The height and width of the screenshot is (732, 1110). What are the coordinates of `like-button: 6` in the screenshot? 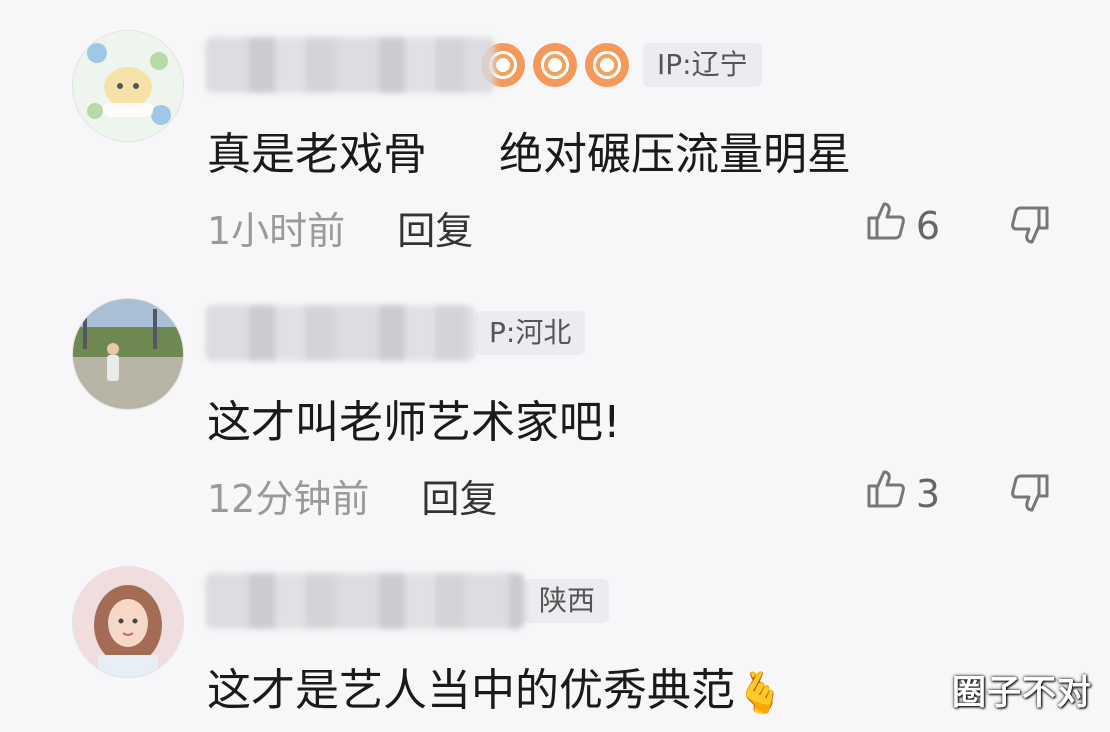 It's located at (903, 225).